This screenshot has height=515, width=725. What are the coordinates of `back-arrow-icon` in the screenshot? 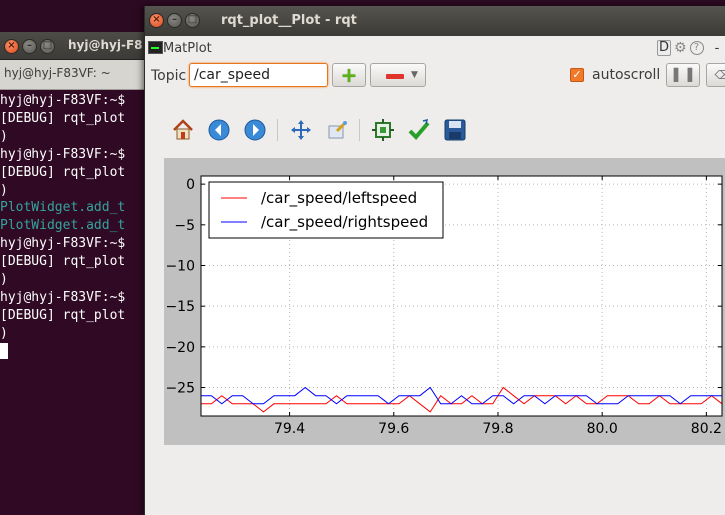 It's located at (219, 130).